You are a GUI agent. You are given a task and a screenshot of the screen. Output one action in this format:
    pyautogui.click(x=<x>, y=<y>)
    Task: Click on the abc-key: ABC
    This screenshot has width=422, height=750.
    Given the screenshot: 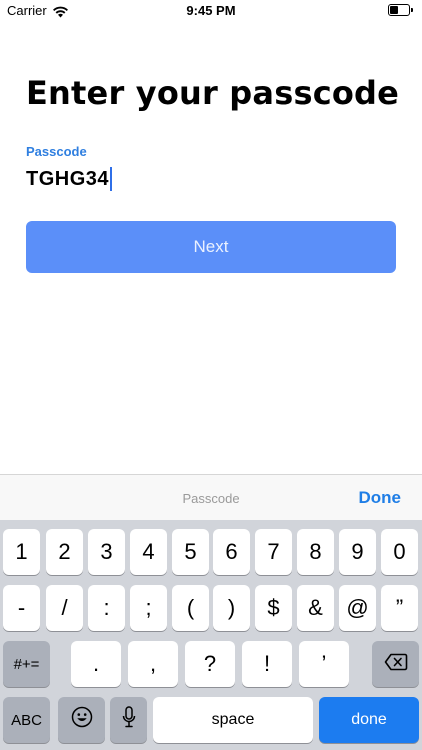 What is the action you would take?
    pyautogui.click(x=26, y=720)
    